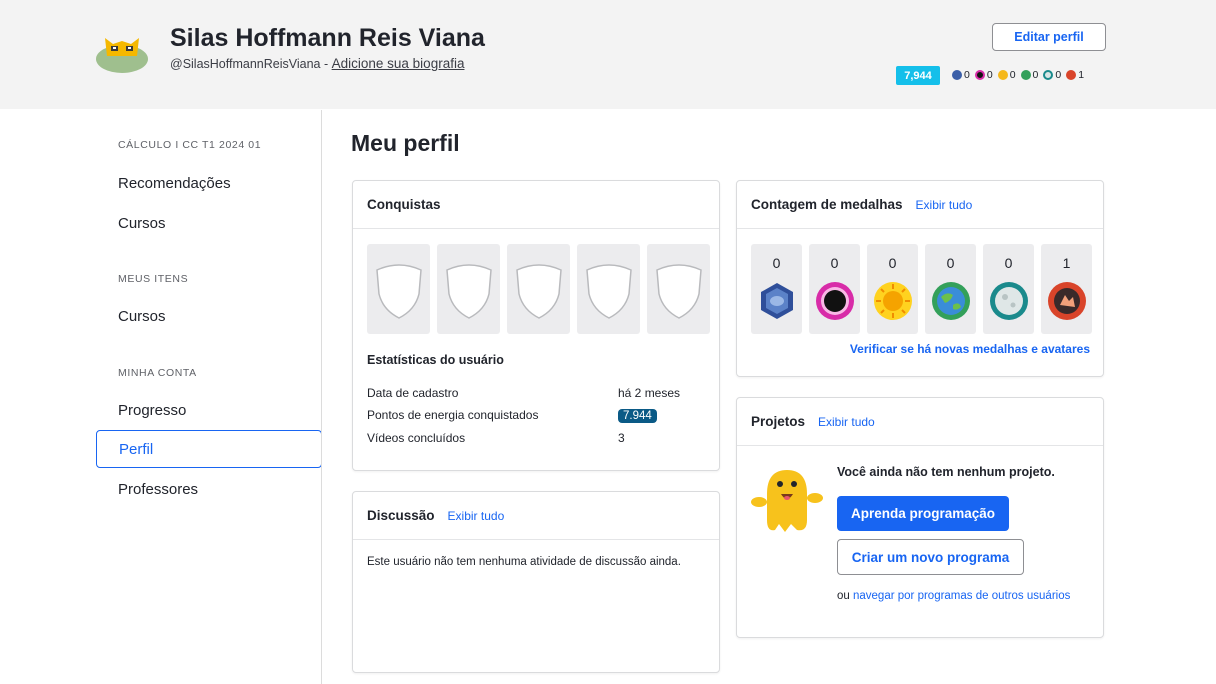  What do you see at coordinates (621, 438) in the screenshot?
I see `stat-value: 3` at bounding box center [621, 438].